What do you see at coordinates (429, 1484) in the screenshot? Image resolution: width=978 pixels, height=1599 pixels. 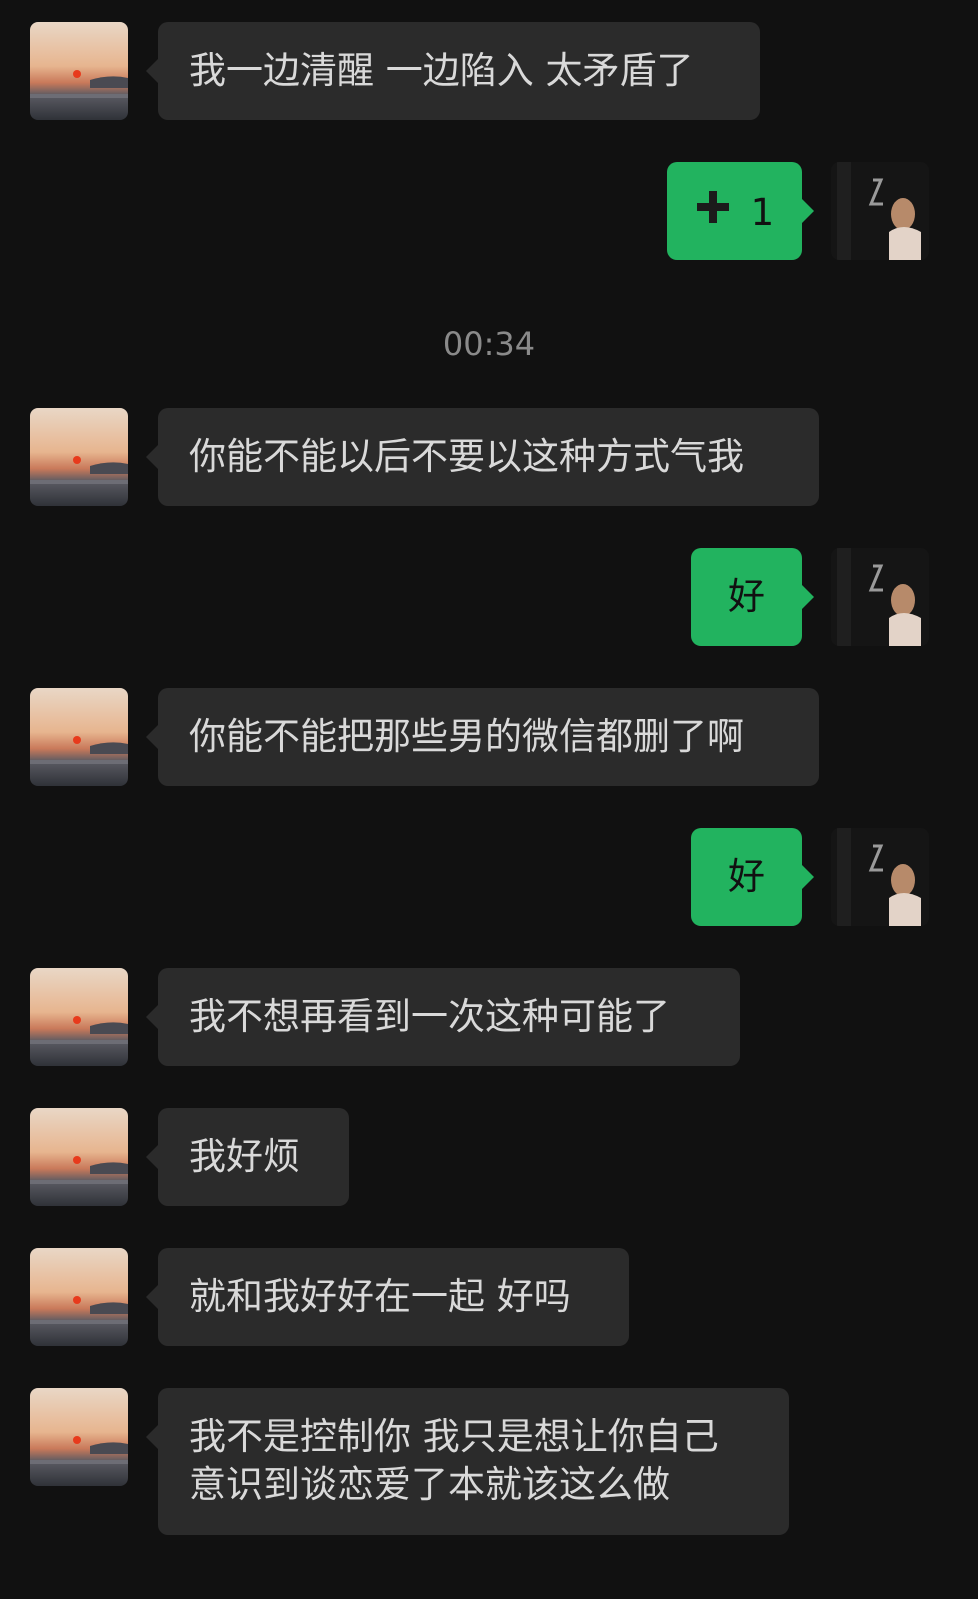 I see `message-text-line: 意识到谈恋爱了本就该这么做` at bounding box center [429, 1484].